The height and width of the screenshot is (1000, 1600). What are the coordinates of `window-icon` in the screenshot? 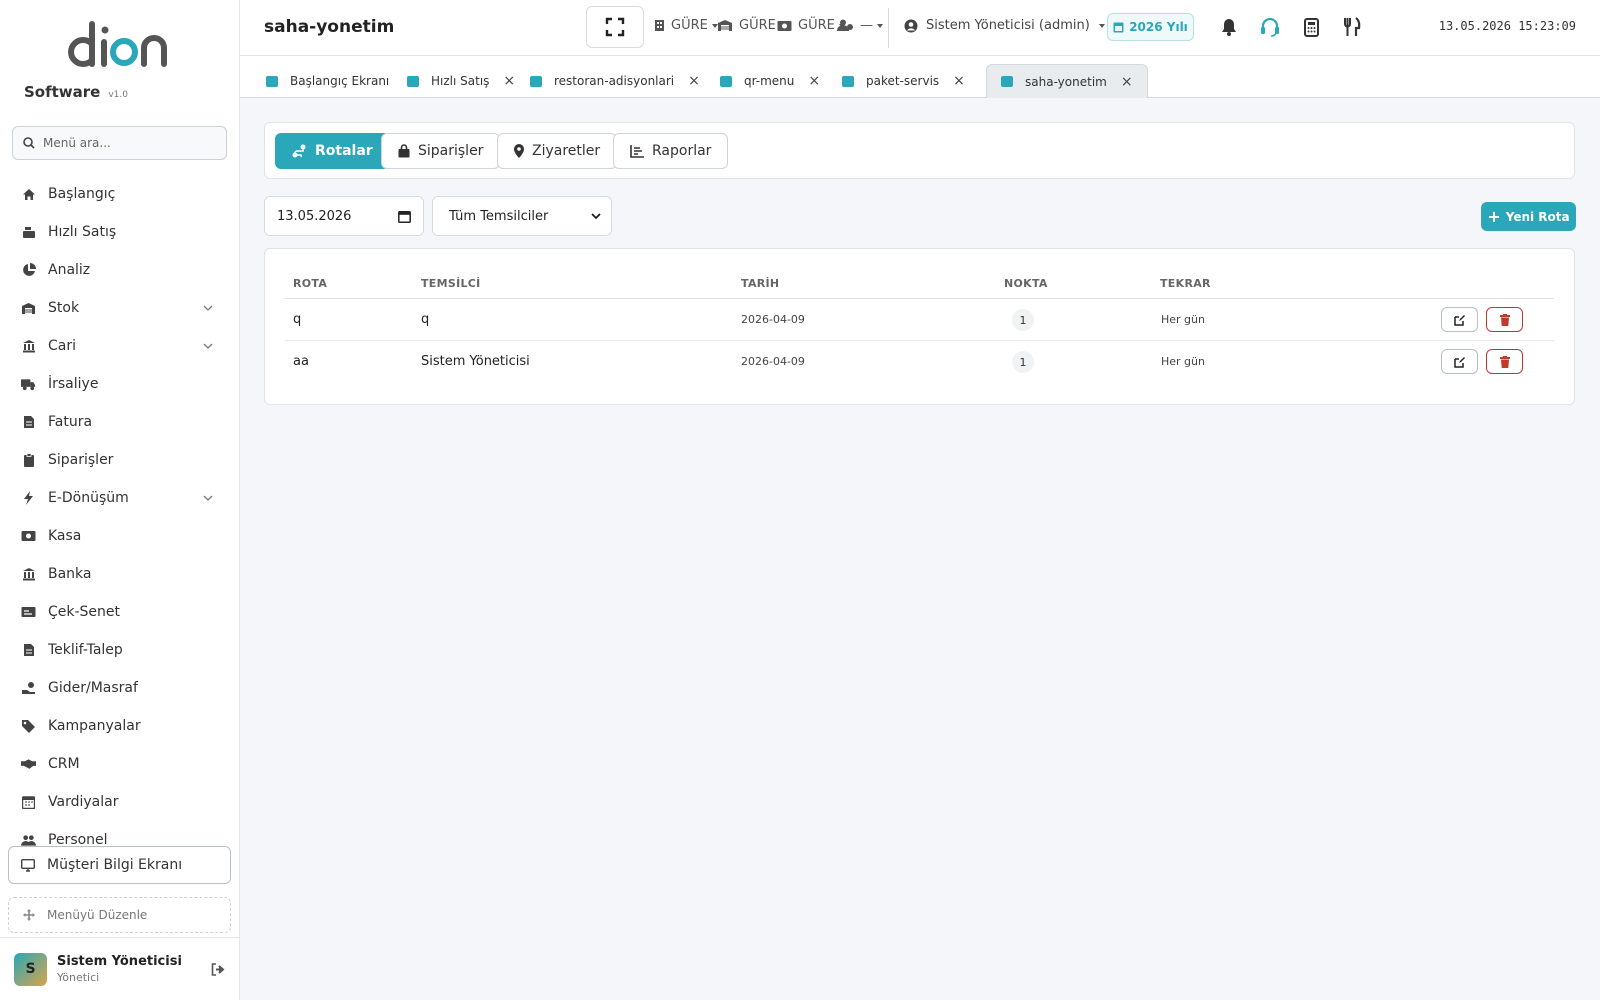 It's located at (848, 81).